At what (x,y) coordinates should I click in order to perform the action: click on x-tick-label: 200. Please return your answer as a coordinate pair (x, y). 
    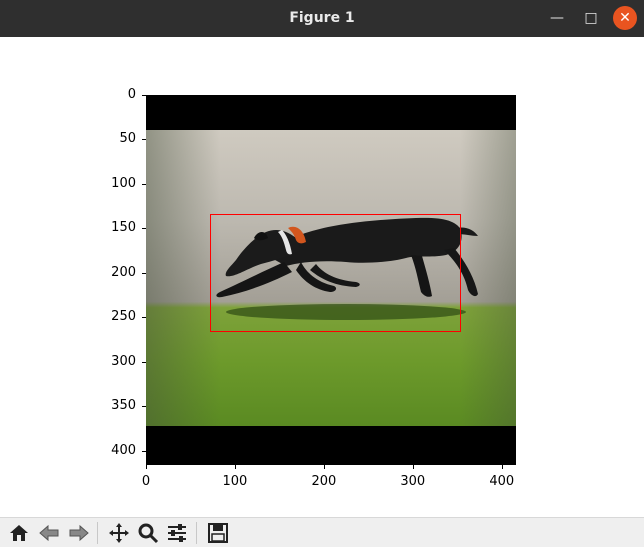
    Looking at the image, I should click on (324, 481).